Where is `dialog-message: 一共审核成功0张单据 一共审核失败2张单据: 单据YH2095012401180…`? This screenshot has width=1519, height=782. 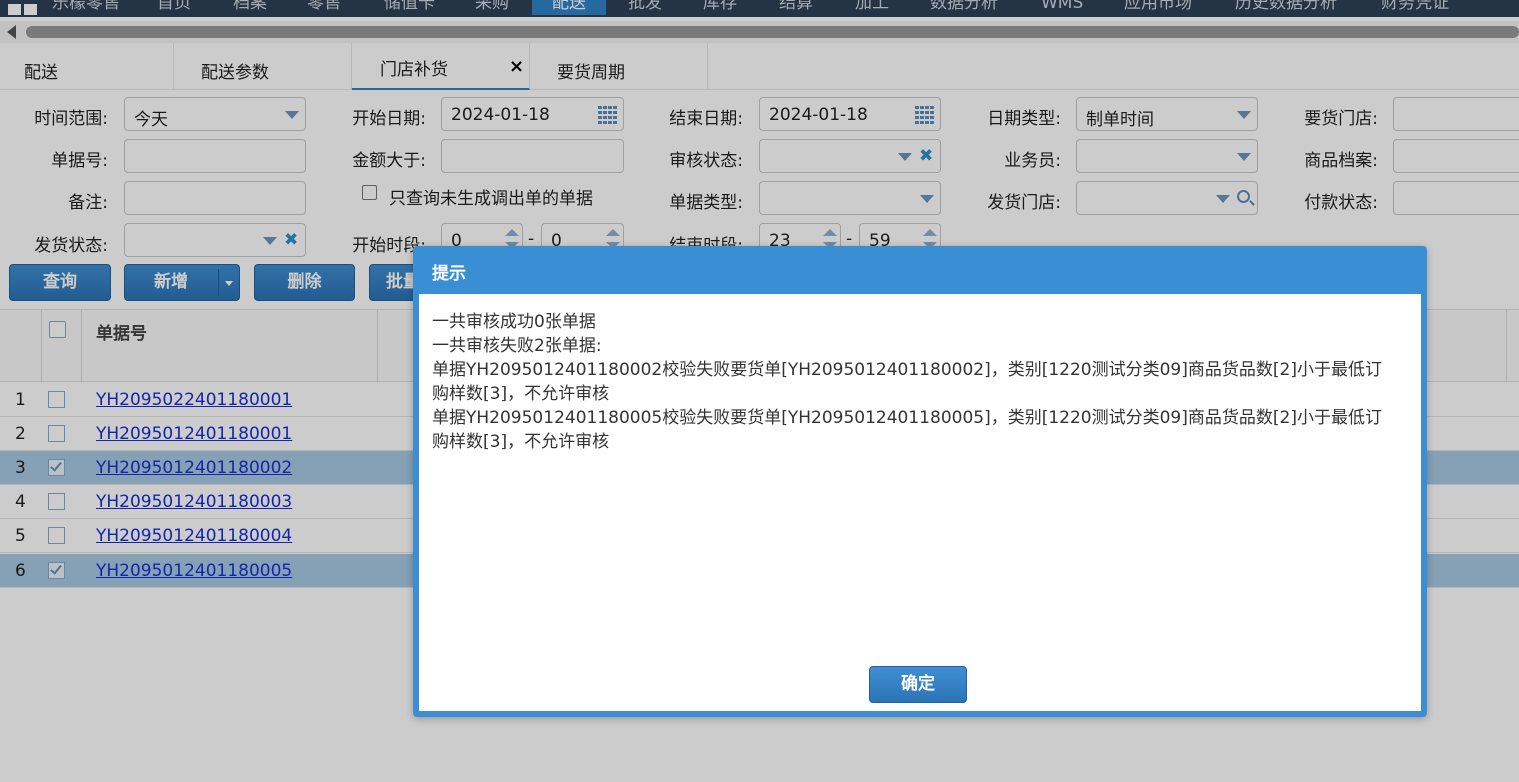
dialog-message: 一共审核成功0张单据 一共审核失败2张单据: 单据YH2095012401180… is located at coordinates (907, 382).